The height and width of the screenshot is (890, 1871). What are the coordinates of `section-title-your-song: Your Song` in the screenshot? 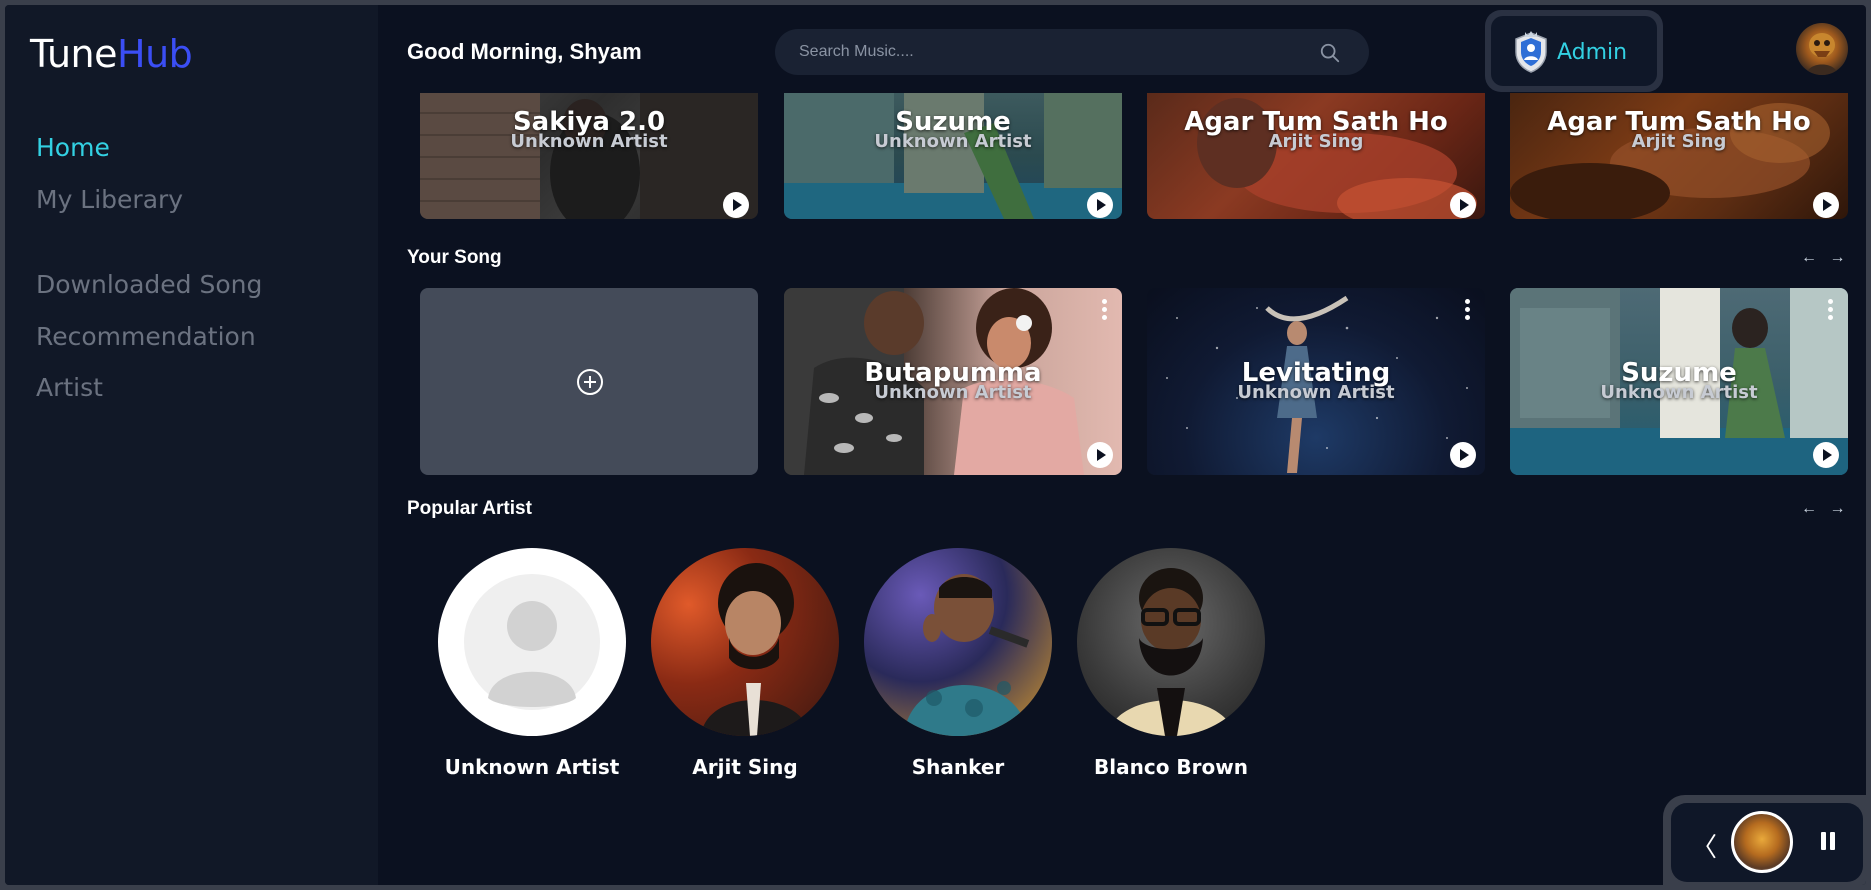 It's located at (454, 257).